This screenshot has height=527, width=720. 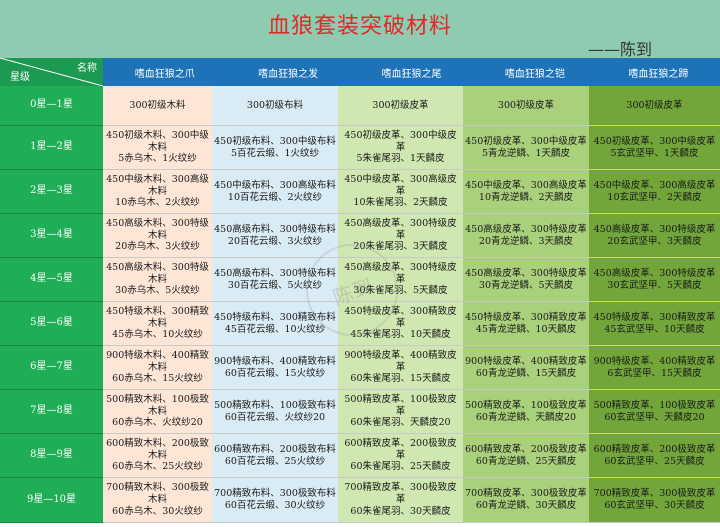 What do you see at coordinates (275, 280) in the screenshot?
I see `table-cell: 450高级布料、300特级布料 30百花云缎、5火纹纱` at bounding box center [275, 280].